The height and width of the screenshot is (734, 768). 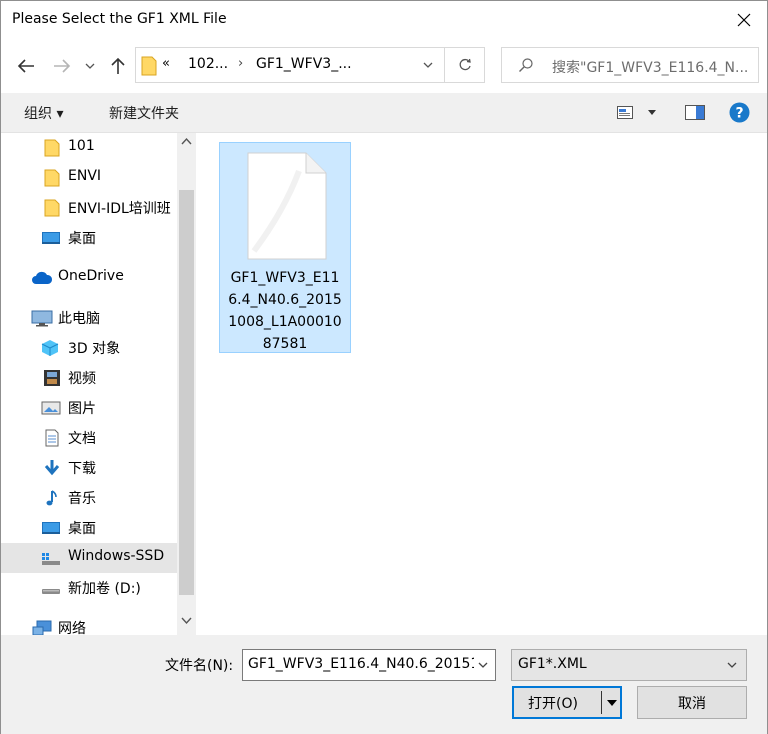 I want to click on music-icon, so click(x=51, y=498).